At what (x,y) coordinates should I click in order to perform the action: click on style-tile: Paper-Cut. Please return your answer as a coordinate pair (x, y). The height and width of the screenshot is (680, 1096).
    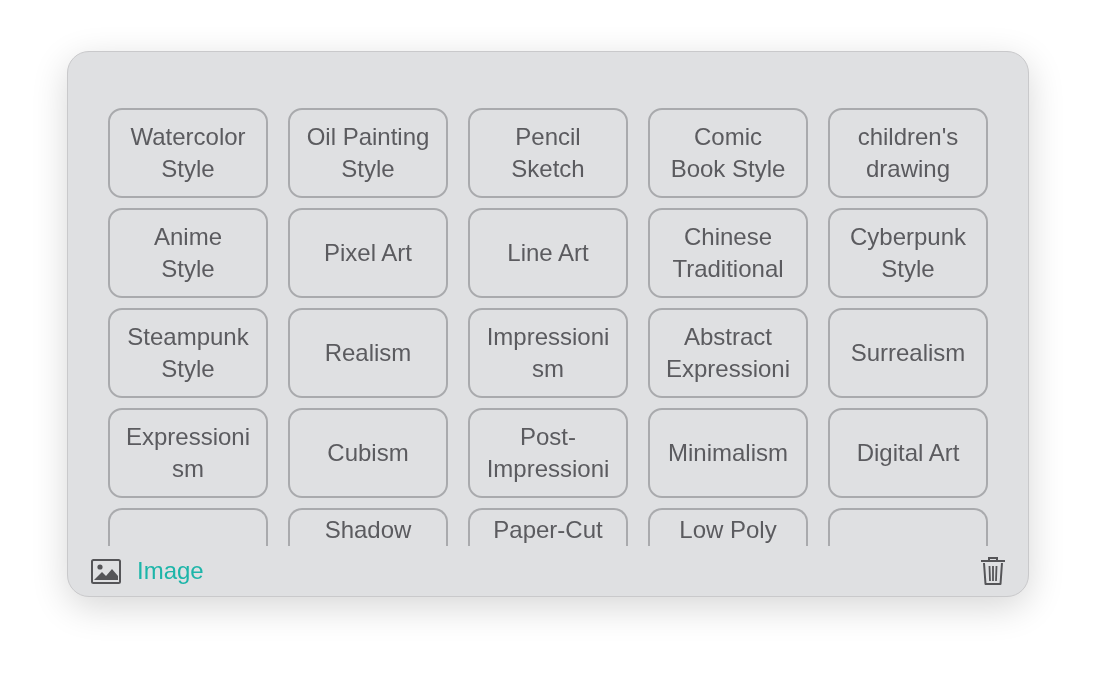
    Looking at the image, I should click on (548, 527).